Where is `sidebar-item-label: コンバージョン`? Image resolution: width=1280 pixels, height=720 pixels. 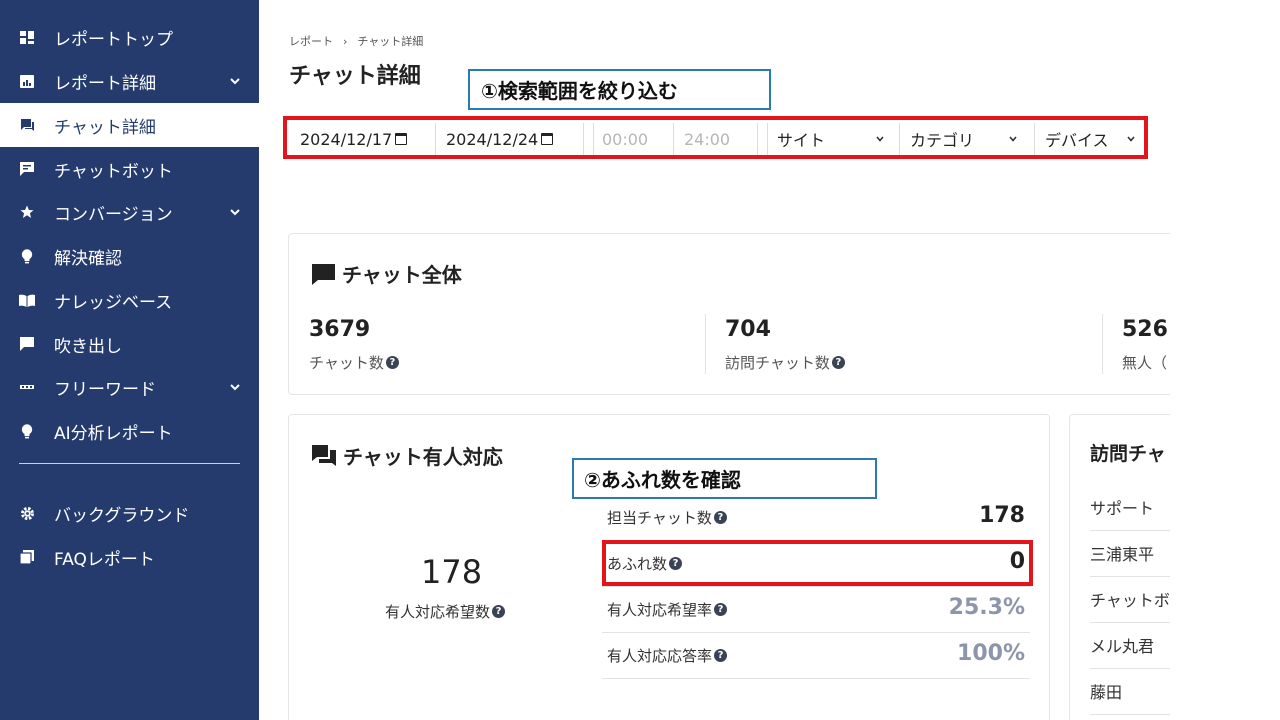 sidebar-item-label: コンバージョン is located at coordinates (113, 214).